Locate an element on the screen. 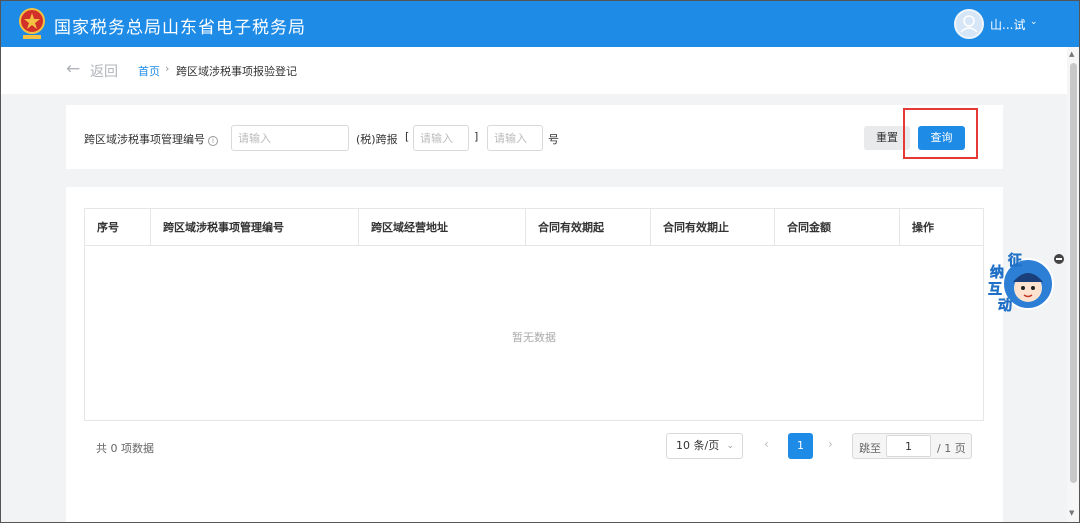  page-jumper: 跳至 / 1 页 is located at coordinates (912, 446).